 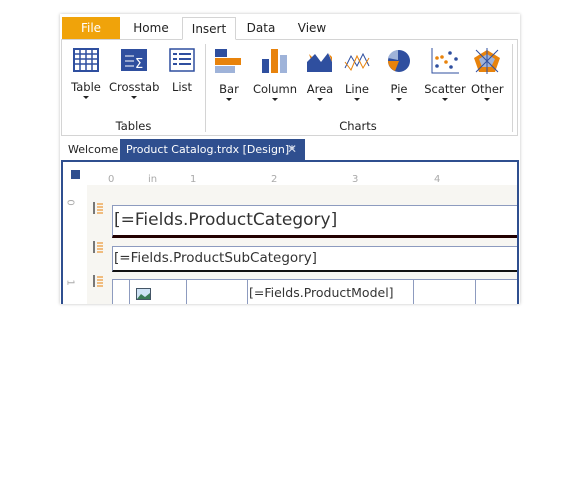 I want to click on category-textbox: [=Fields.ProductCategory], so click(x=314, y=221).